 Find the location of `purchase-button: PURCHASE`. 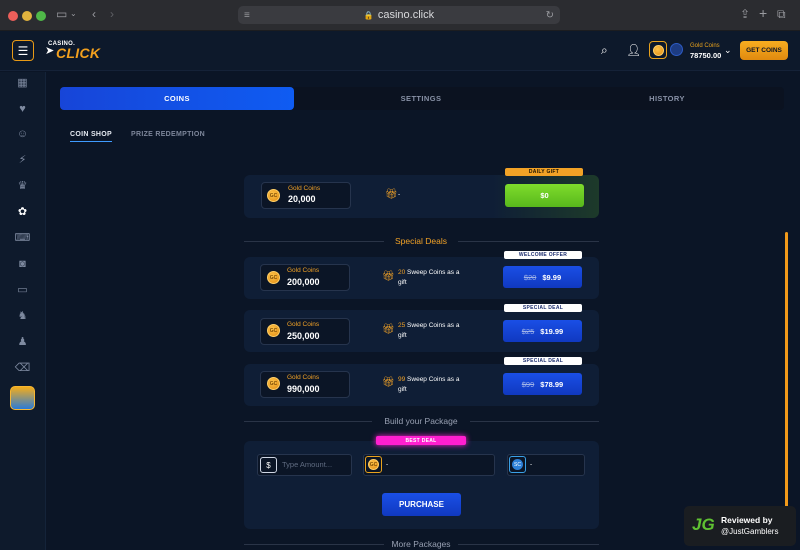

purchase-button: PURCHASE is located at coordinates (421, 504).